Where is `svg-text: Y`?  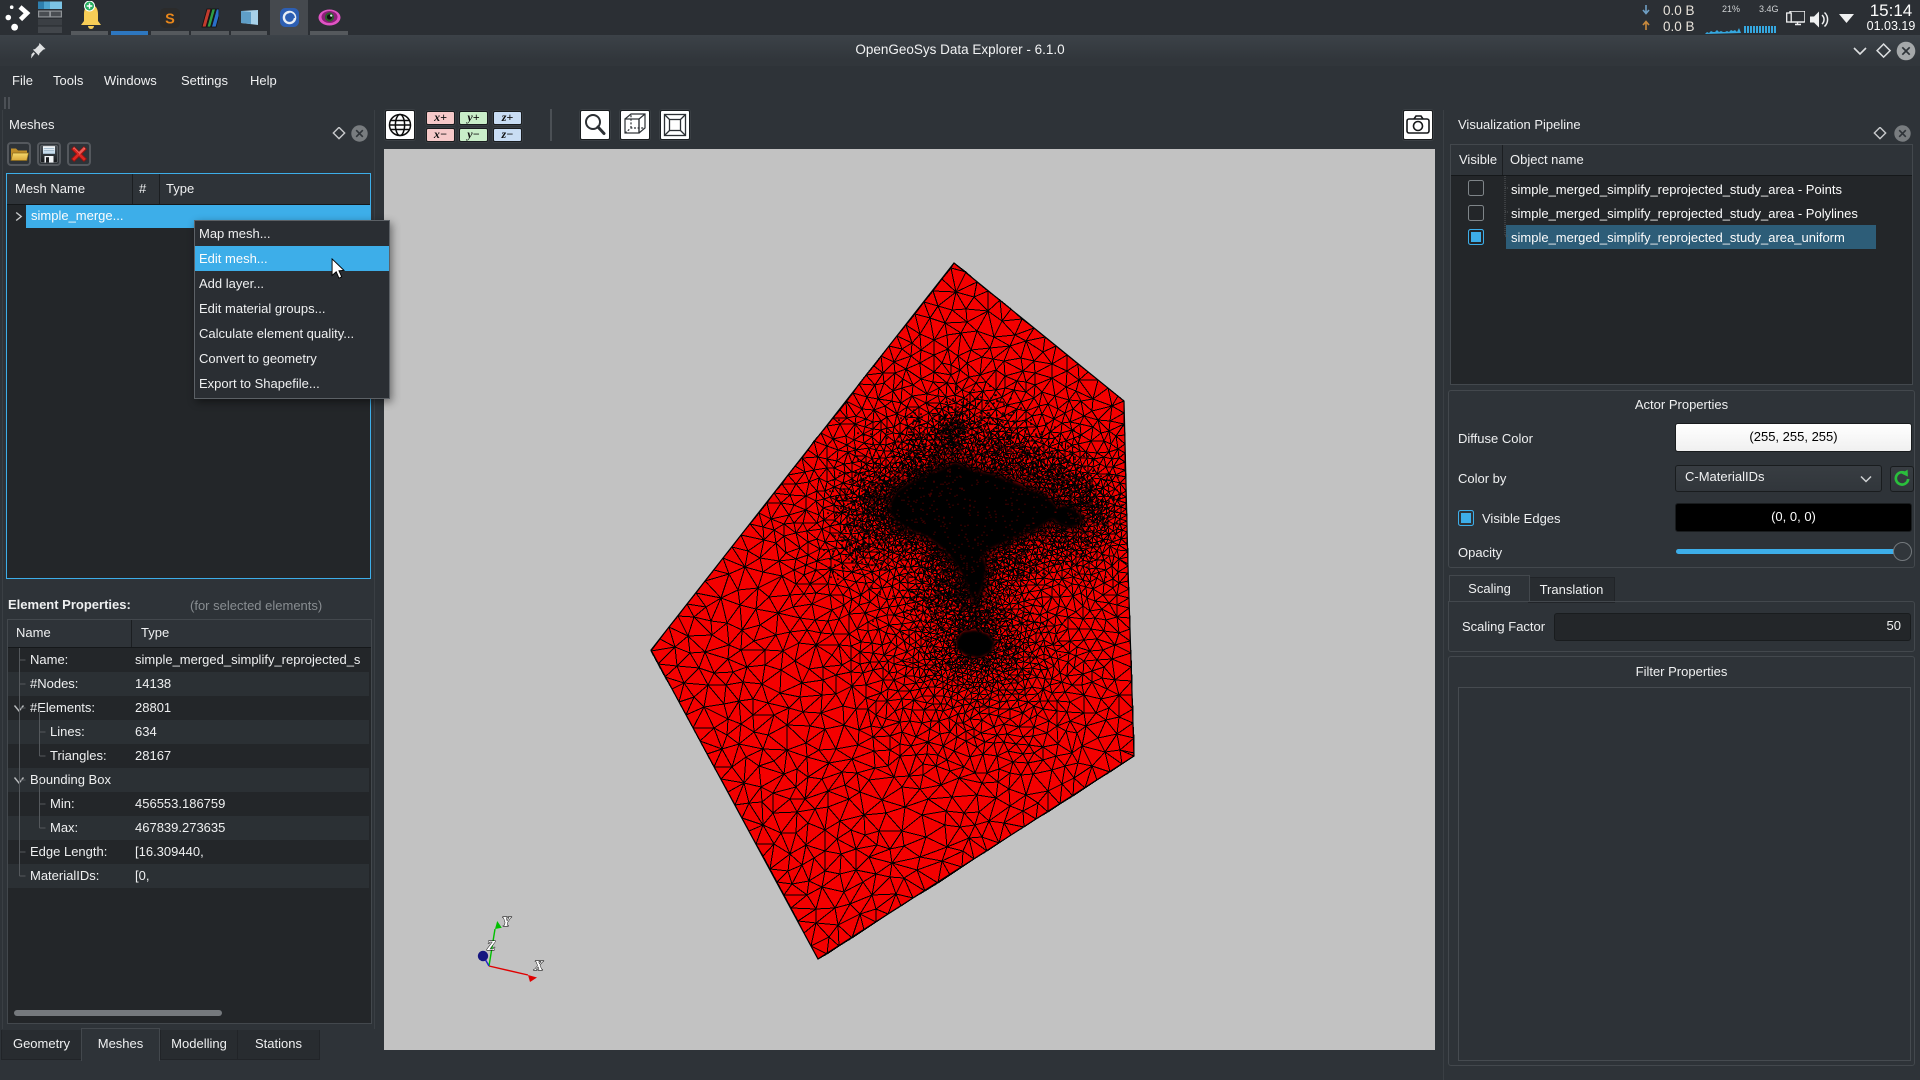
svg-text: Y is located at coordinates (507, 922).